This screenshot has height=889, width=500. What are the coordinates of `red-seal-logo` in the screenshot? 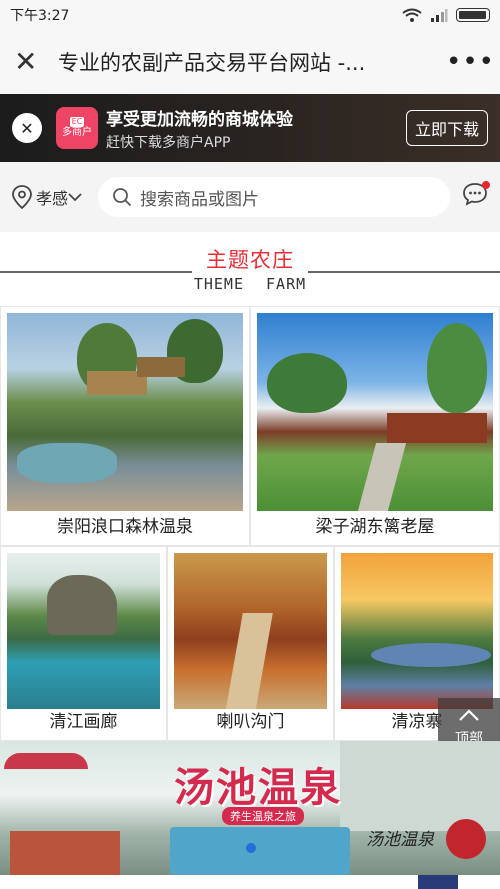 It's located at (466, 839).